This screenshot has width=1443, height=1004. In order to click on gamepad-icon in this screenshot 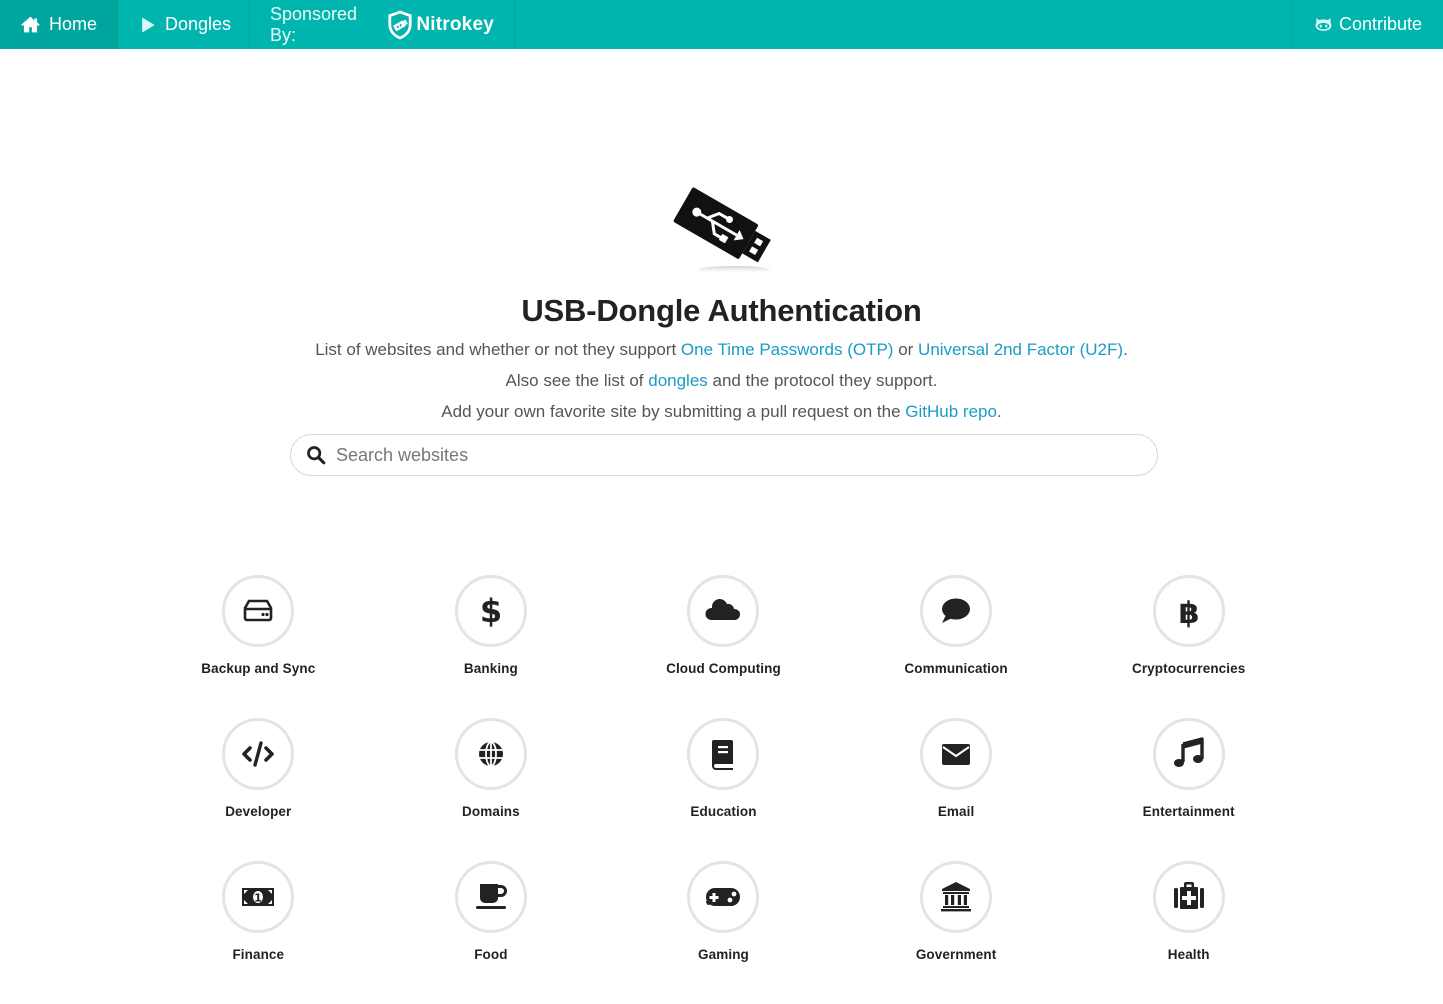, I will do `click(723, 897)`.